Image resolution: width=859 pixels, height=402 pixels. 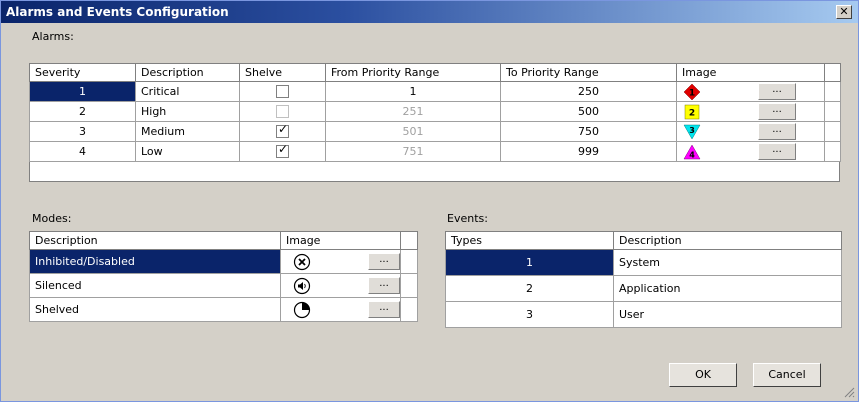 What do you see at coordinates (413, 131) in the screenshot?
I see `from-priority-cell: 501` at bounding box center [413, 131].